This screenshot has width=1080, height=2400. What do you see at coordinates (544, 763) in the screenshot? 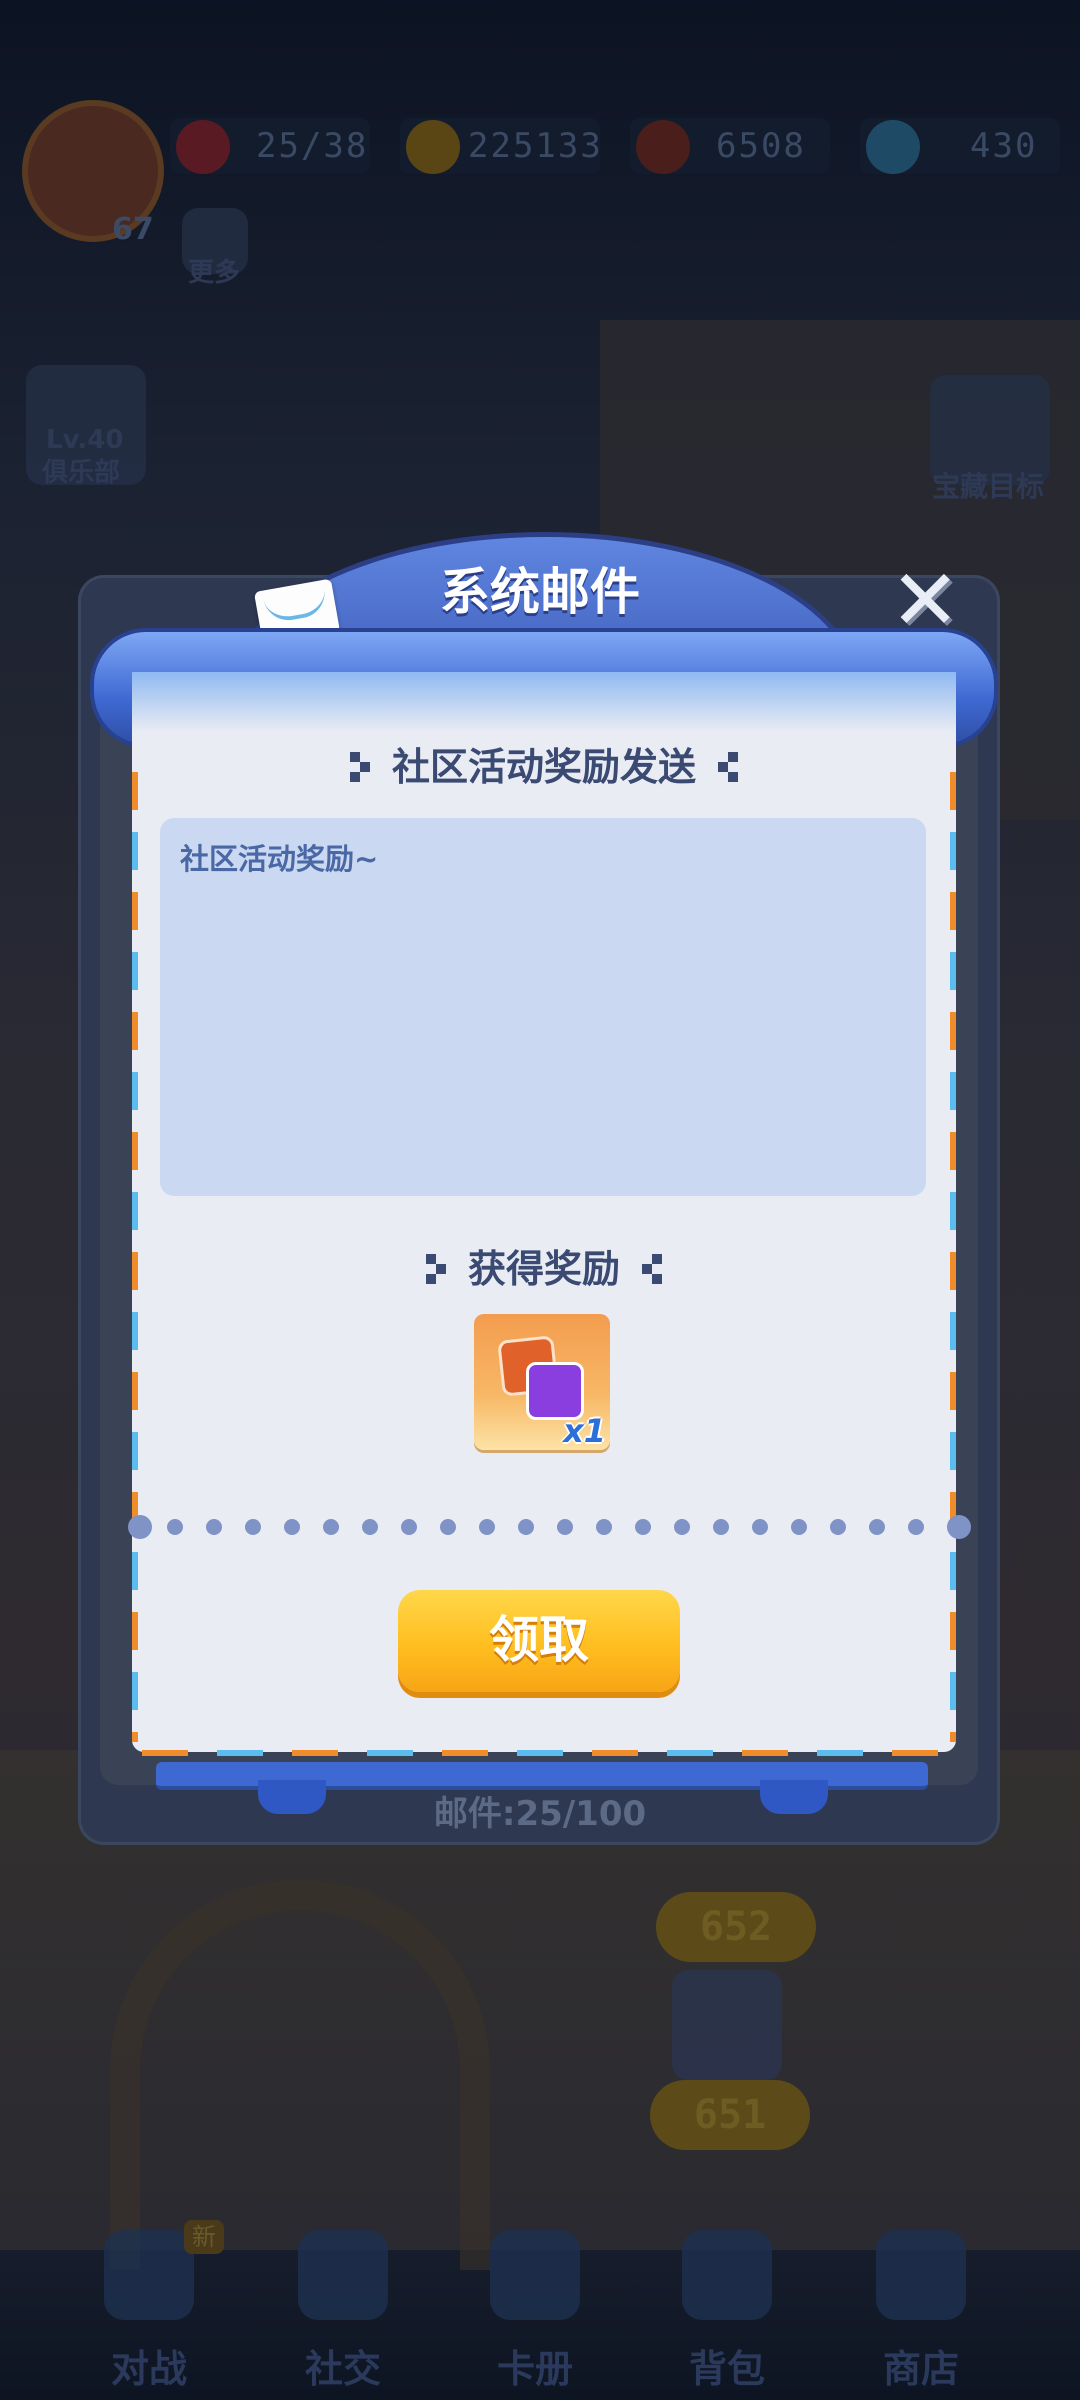
I see `mail-subject-heading: 社区活动奖励发送` at bounding box center [544, 763].